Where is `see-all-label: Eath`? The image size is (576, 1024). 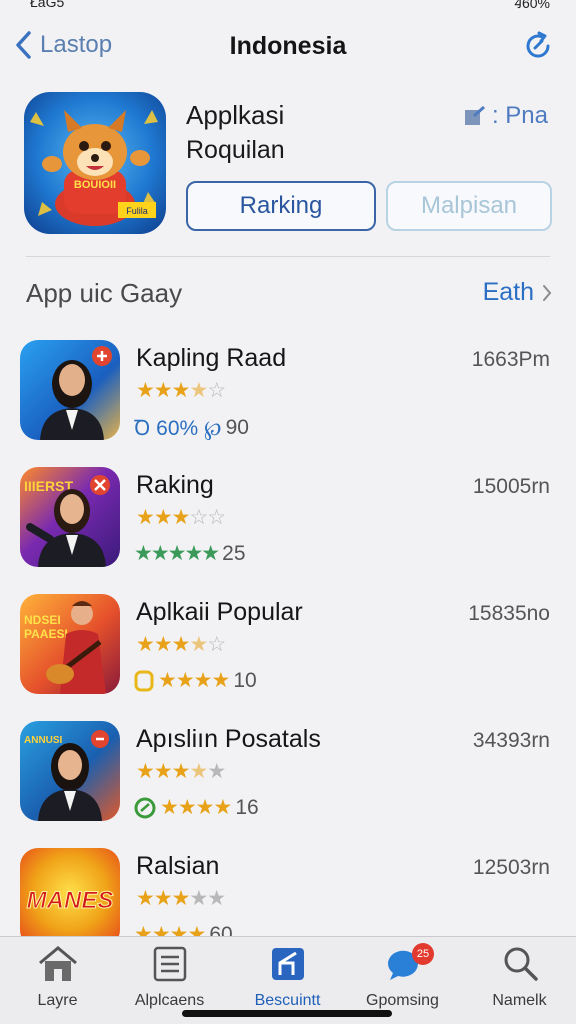
see-all-label: Eath is located at coordinates (508, 292).